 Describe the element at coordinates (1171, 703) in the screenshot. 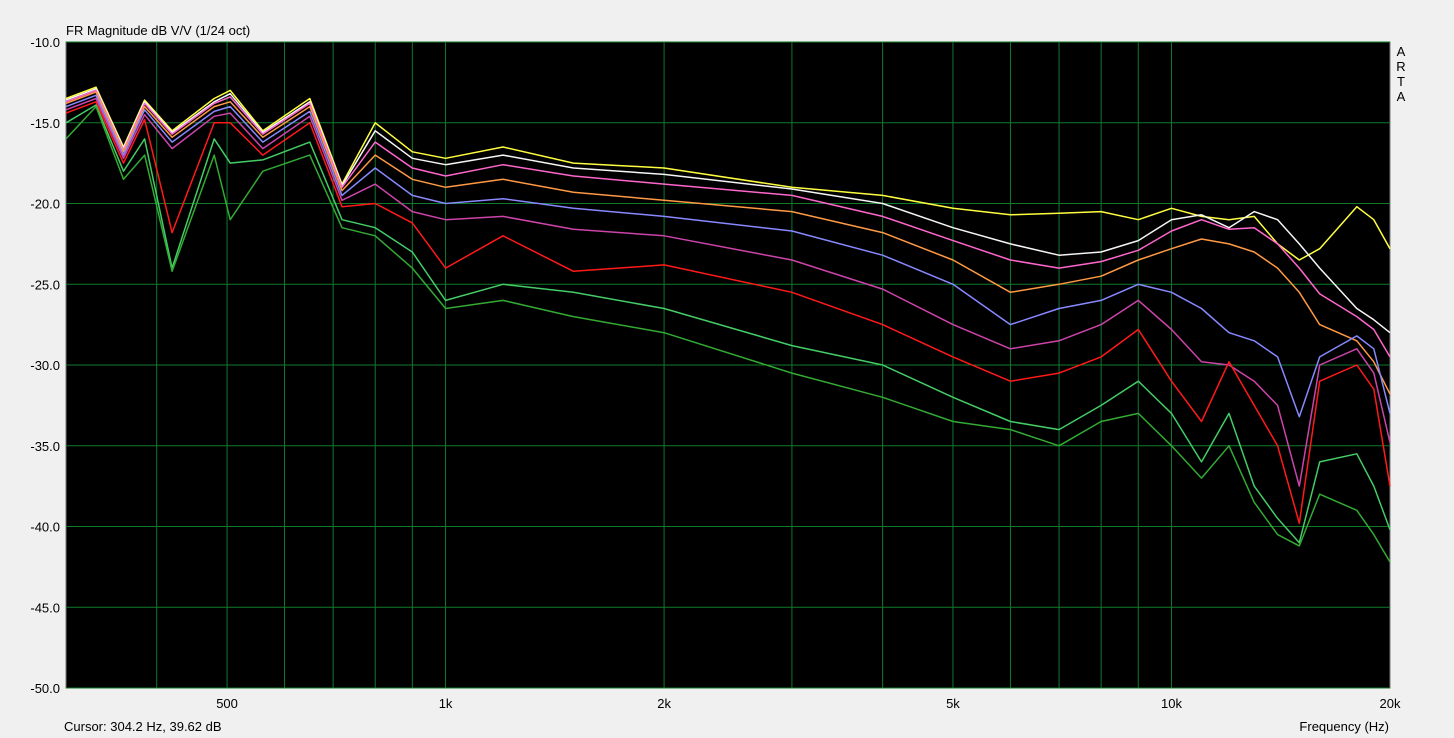

I see `x-tick-label: 10k` at that location.